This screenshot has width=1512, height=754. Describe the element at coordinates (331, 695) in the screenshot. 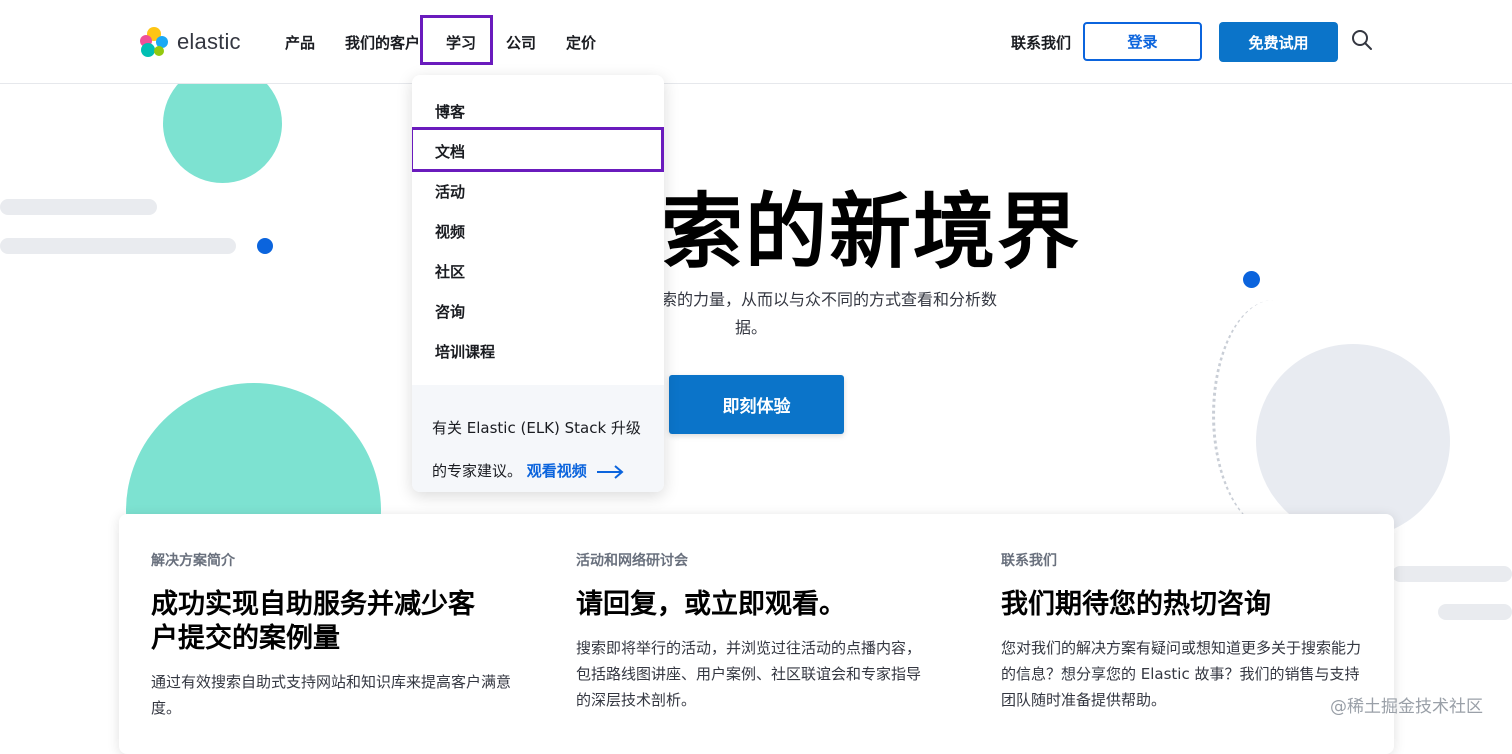

I see `card-description: 通过有效搜索自助式支持网站和知识库来提高客户满意度。` at that location.